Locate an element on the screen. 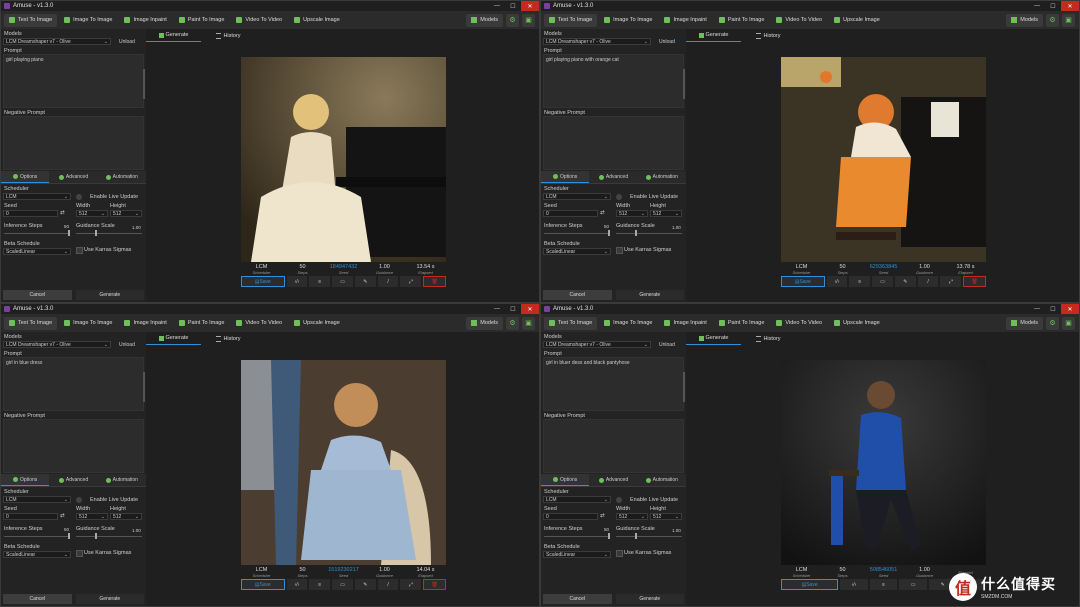  seed-input: 0 is located at coordinates (570, 516).